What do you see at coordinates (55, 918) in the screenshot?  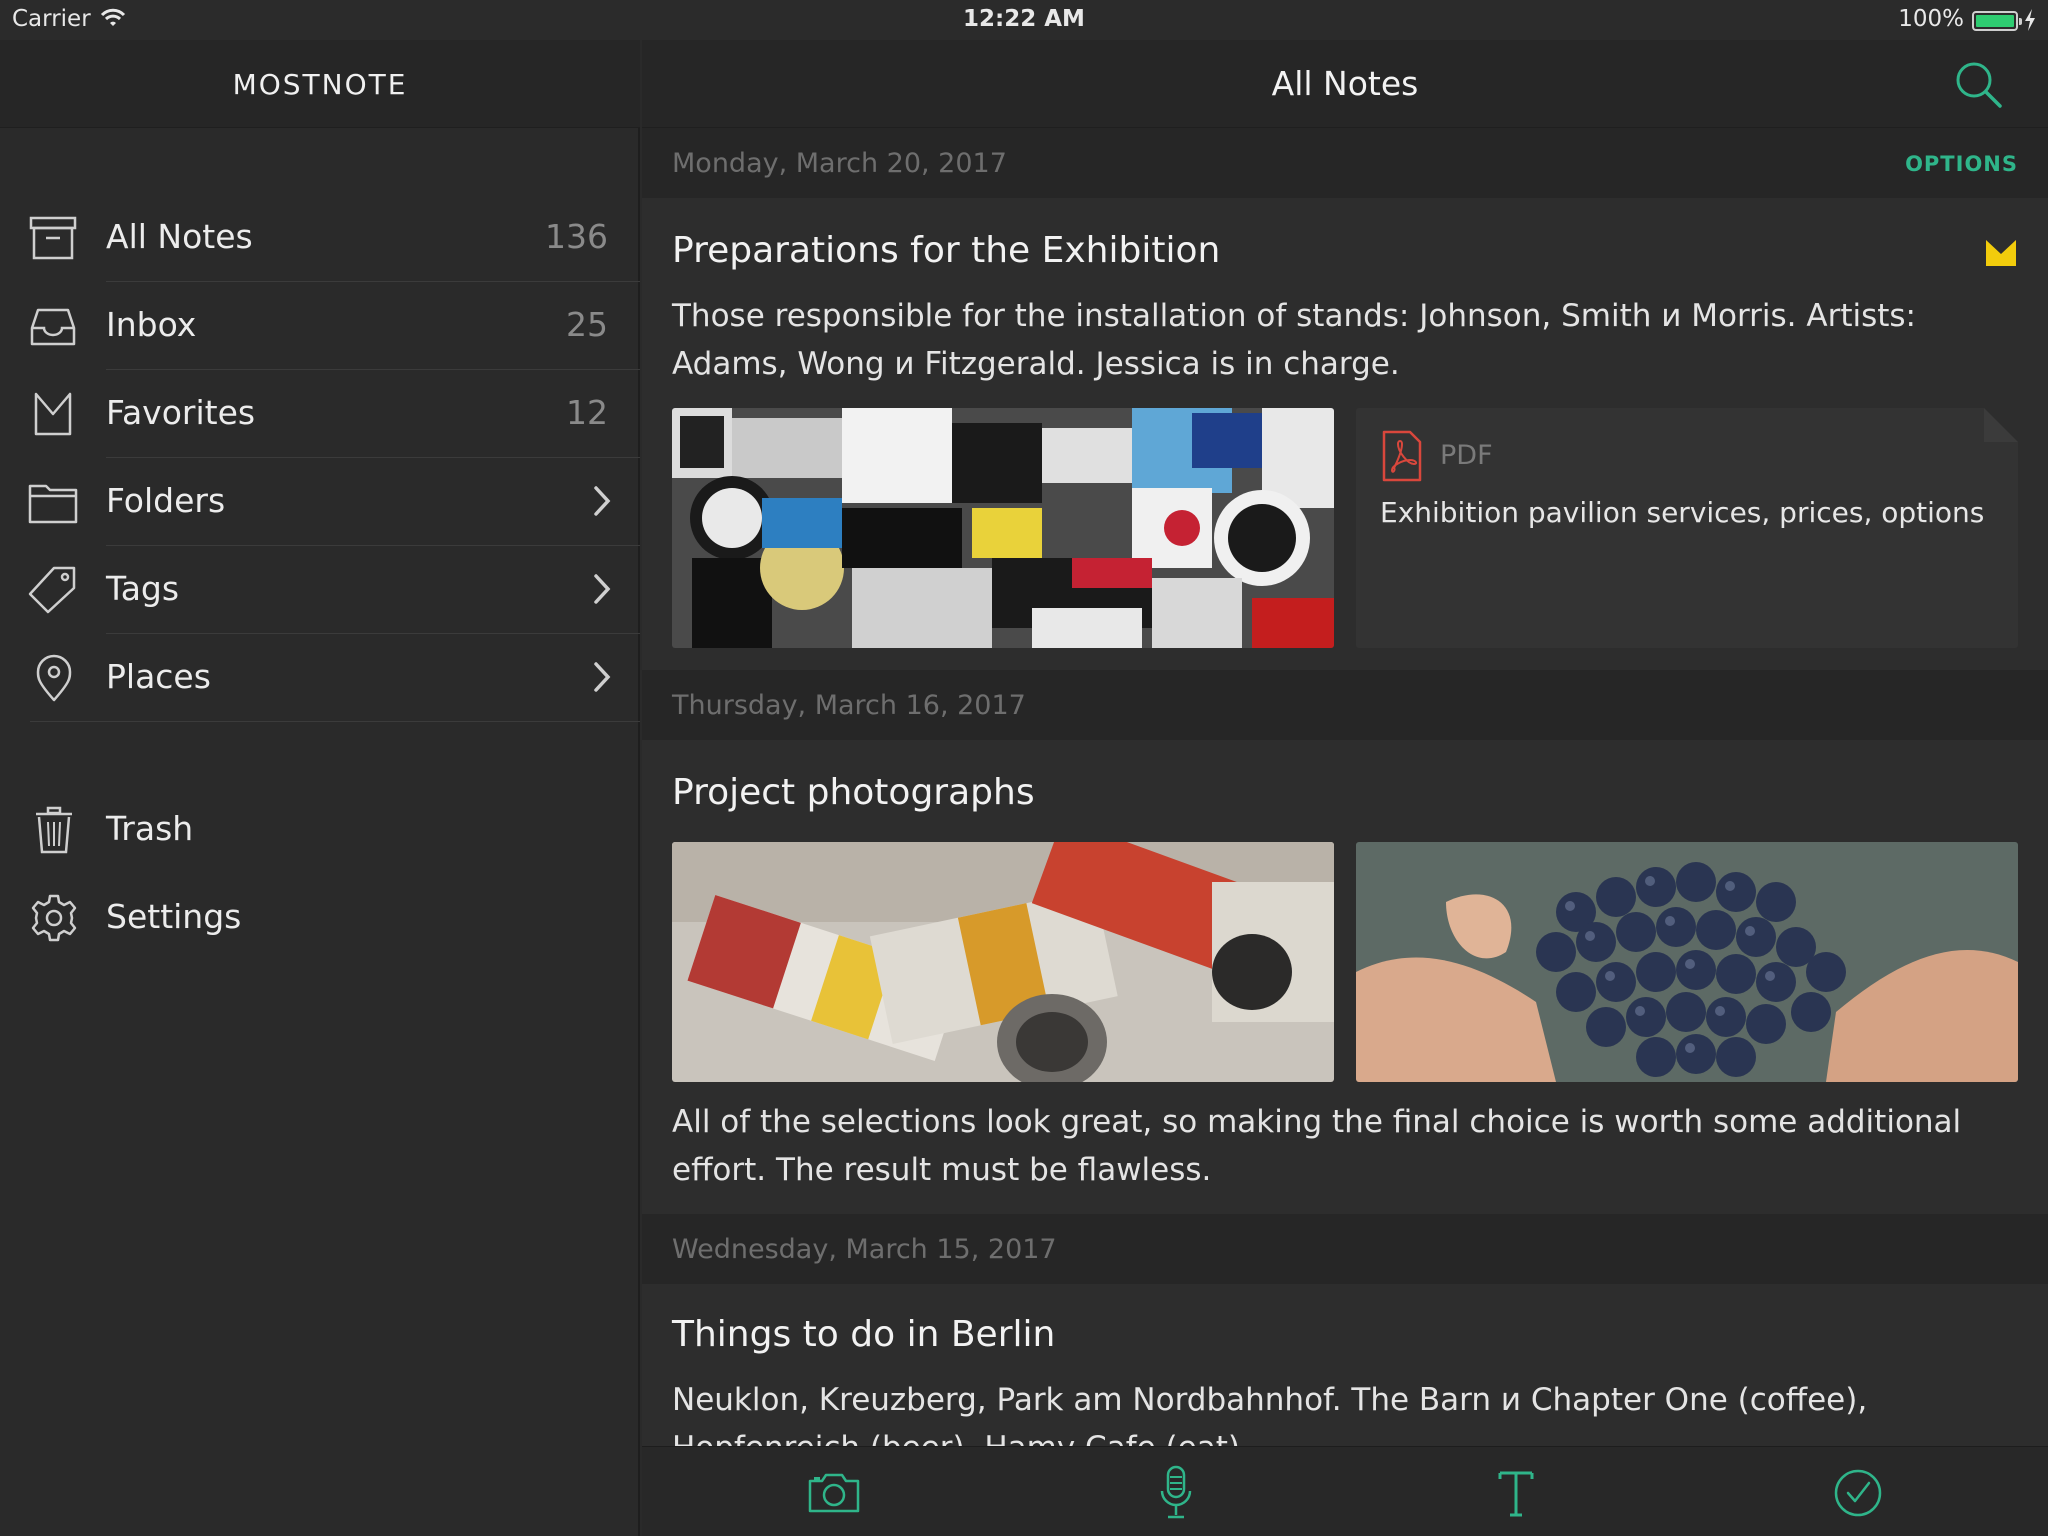 I see `gear-icon` at bounding box center [55, 918].